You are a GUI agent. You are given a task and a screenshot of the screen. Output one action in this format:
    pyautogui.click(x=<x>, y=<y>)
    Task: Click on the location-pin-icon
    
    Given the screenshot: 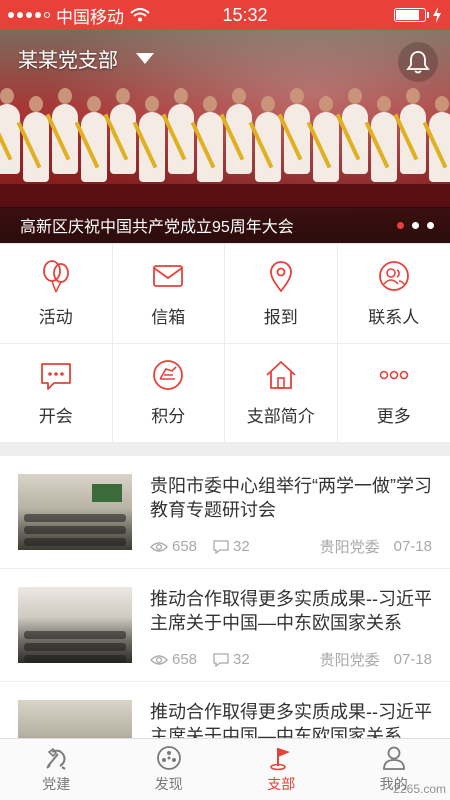 What is the action you would take?
    pyautogui.click(x=281, y=276)
    